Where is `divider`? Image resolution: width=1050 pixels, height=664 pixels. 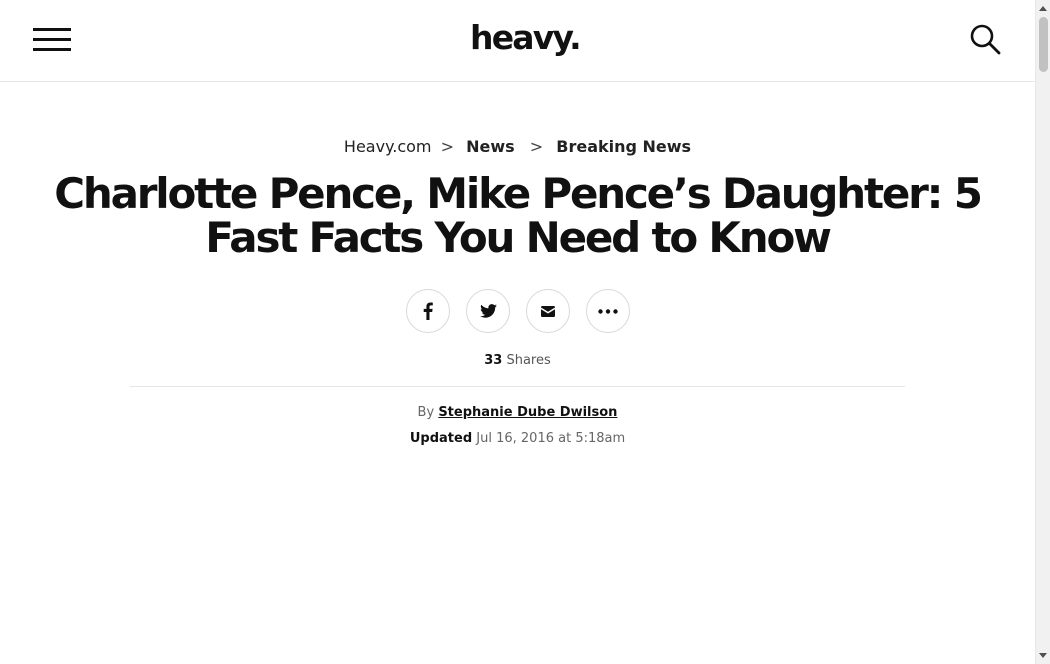 divider is located at coordinates (517, 386).